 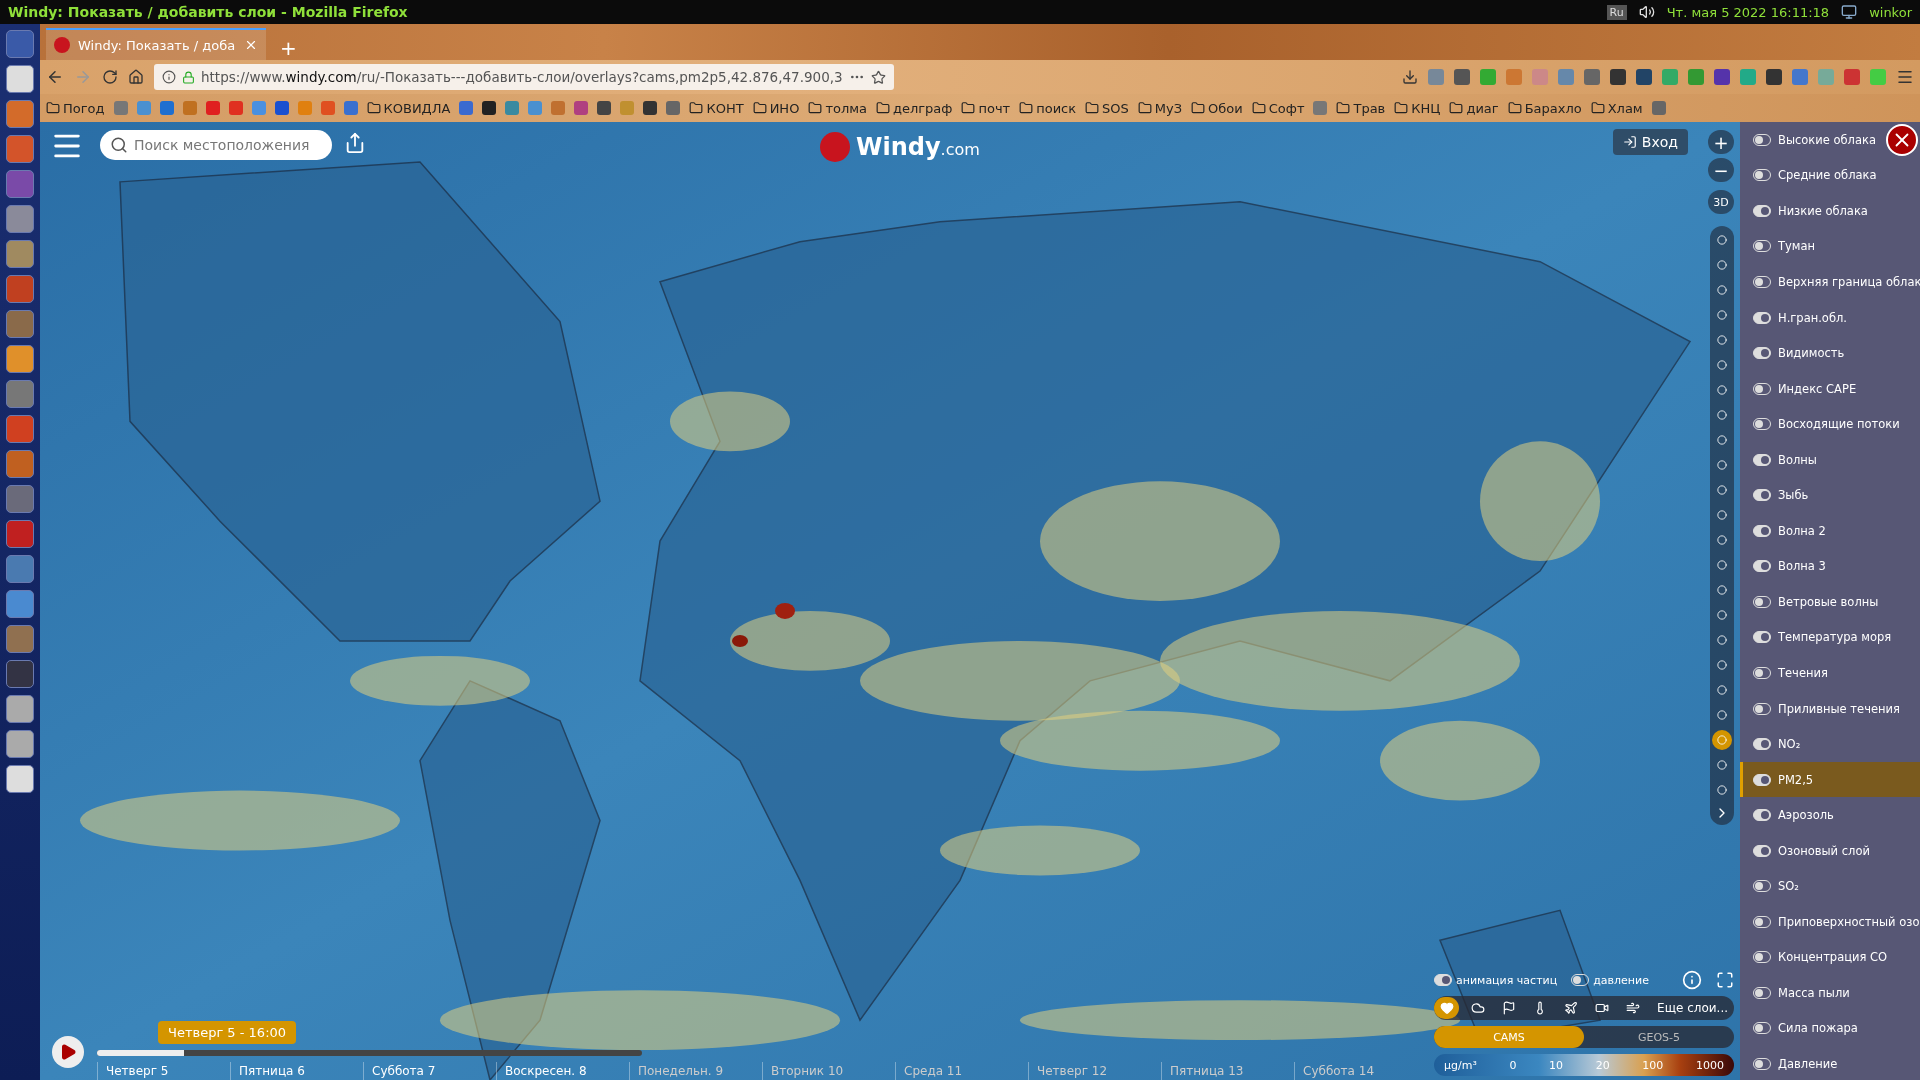 What do you see at coordinates (1830, 886) in the screenshot?
I see `layer-item: SO₂` at bounding box center [1830, 886].